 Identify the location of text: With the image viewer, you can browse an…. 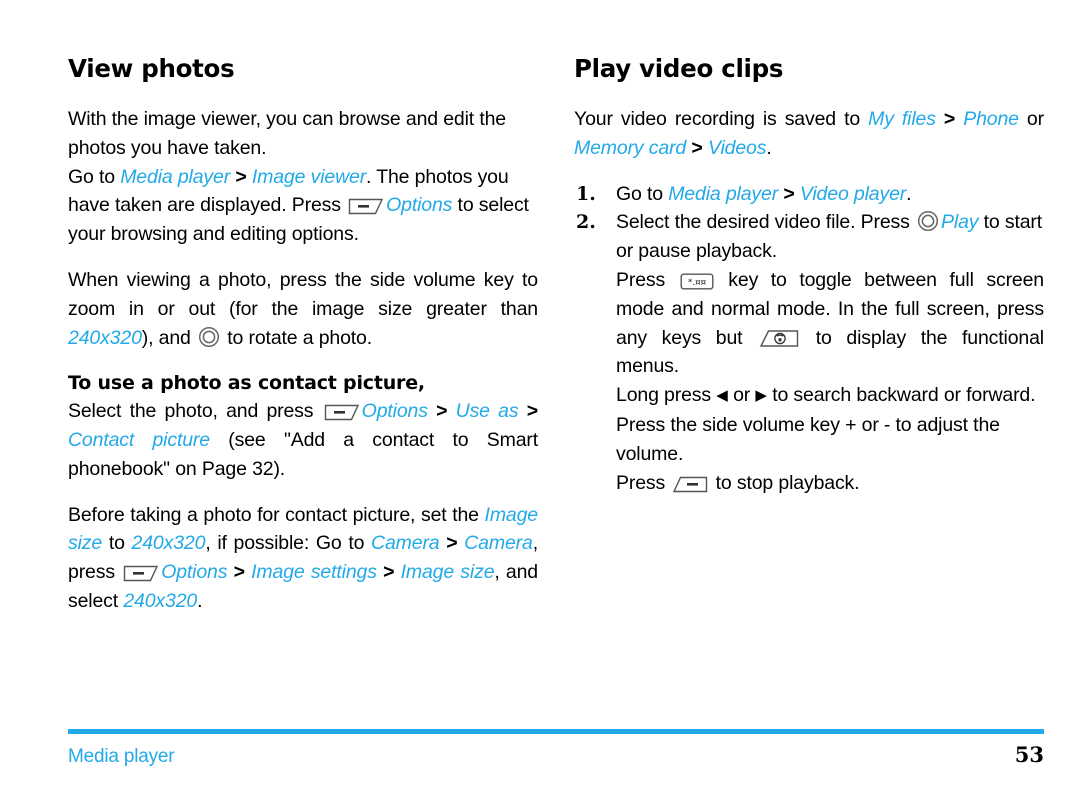
(287, 133).